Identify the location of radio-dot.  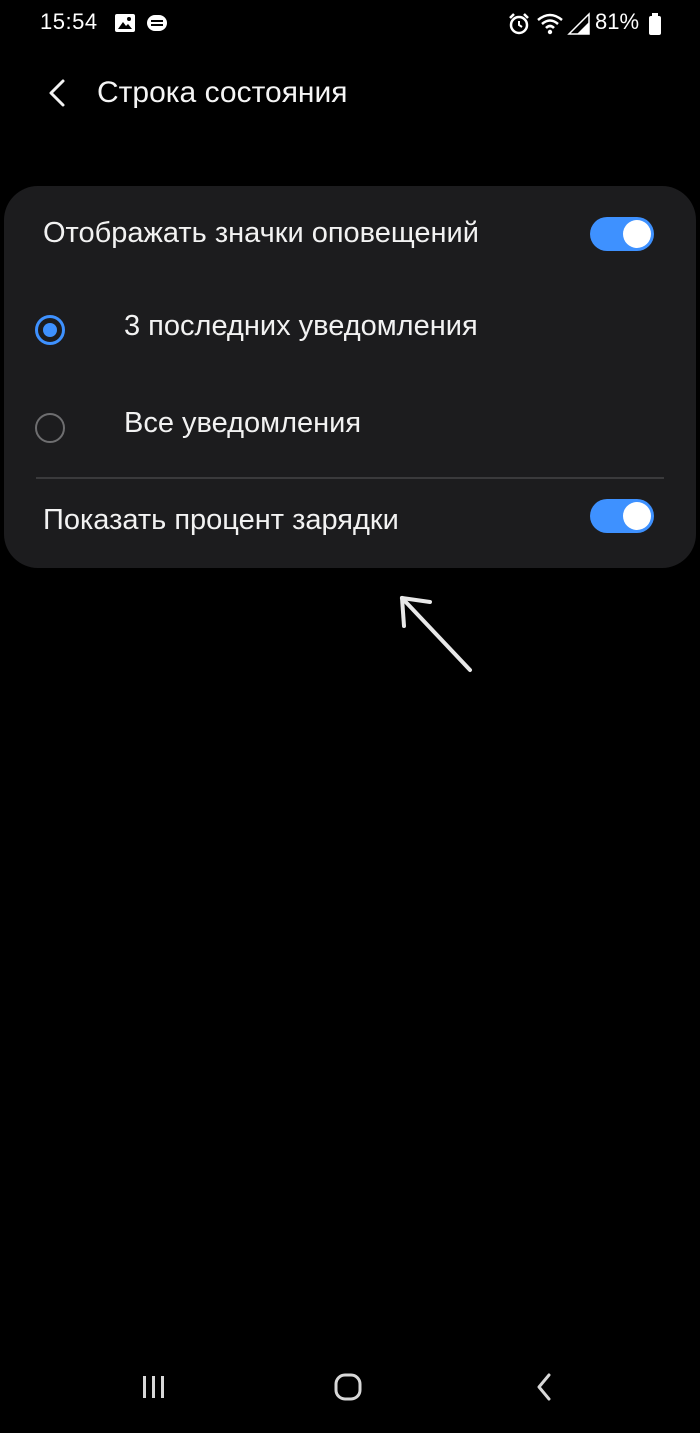
(50, 330).